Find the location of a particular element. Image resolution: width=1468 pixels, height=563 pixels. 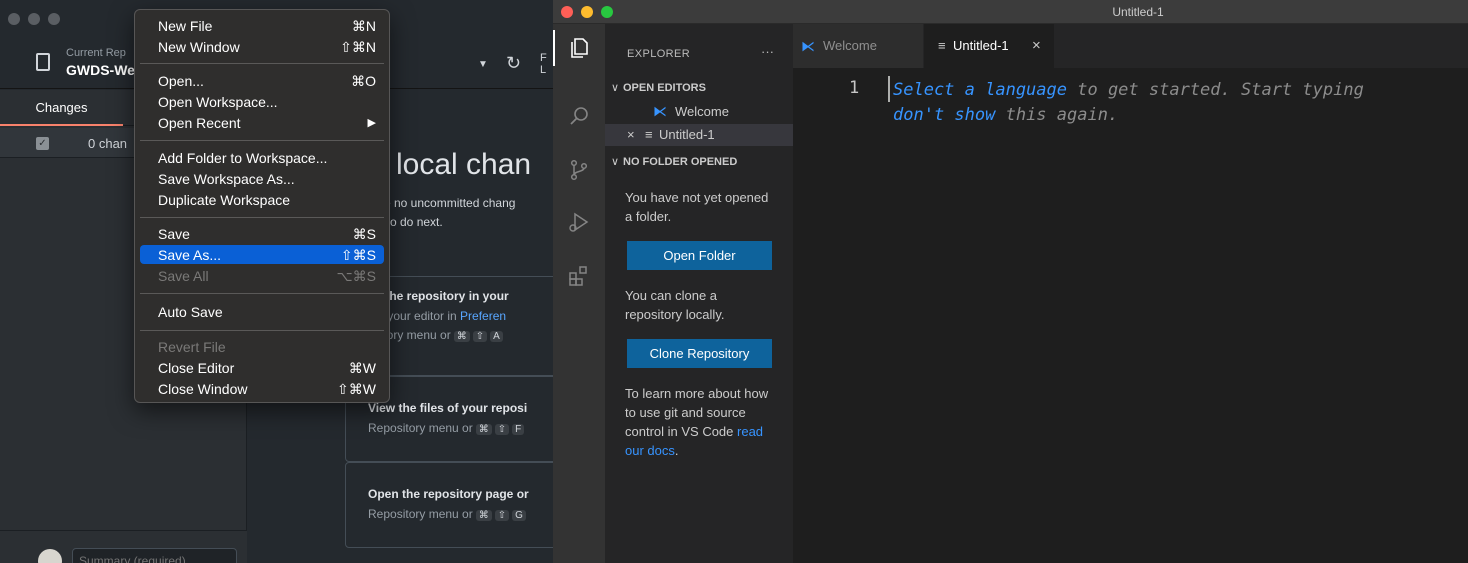

clone-repository-button: Clone Repository is located at coordinates (699, 353).